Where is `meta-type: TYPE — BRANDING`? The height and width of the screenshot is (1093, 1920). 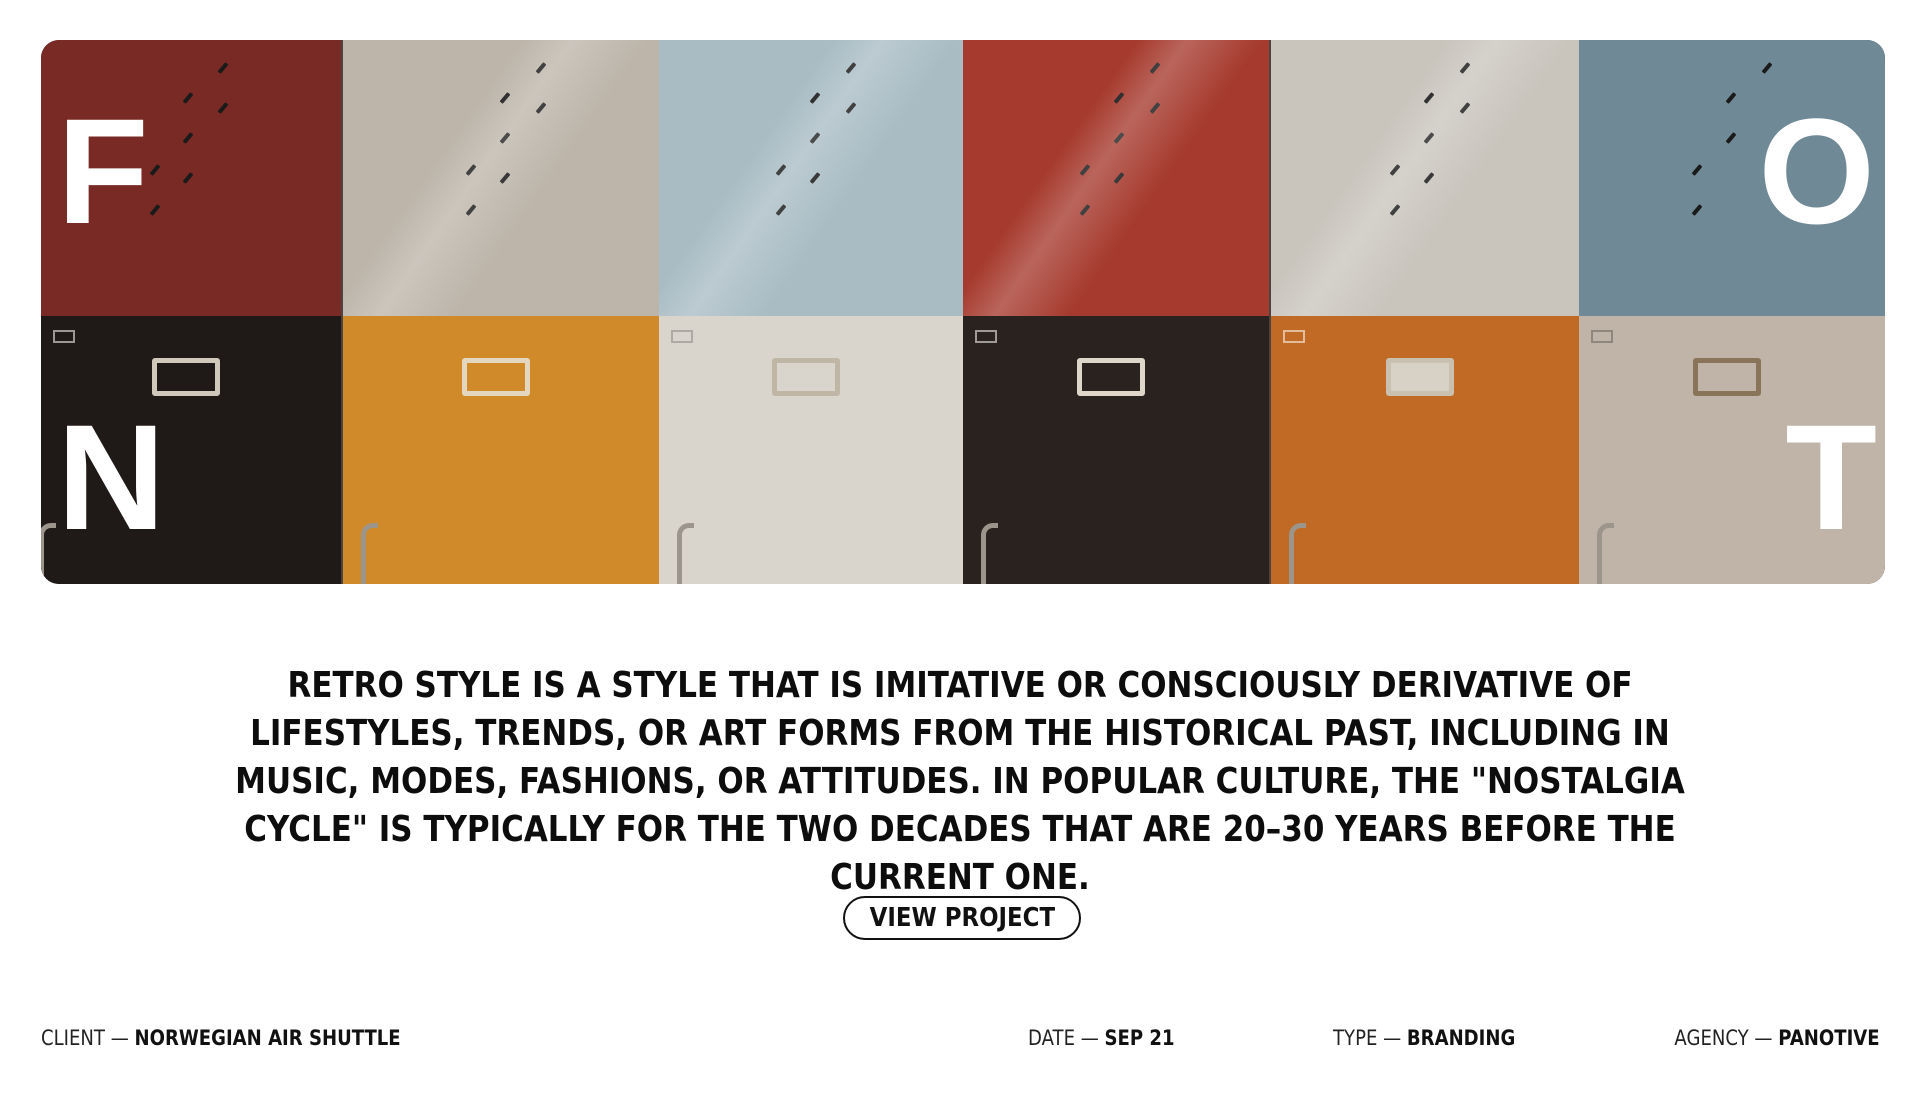 meta-type: TYPE — BRANDING is located at coordinates (1439, 1038).